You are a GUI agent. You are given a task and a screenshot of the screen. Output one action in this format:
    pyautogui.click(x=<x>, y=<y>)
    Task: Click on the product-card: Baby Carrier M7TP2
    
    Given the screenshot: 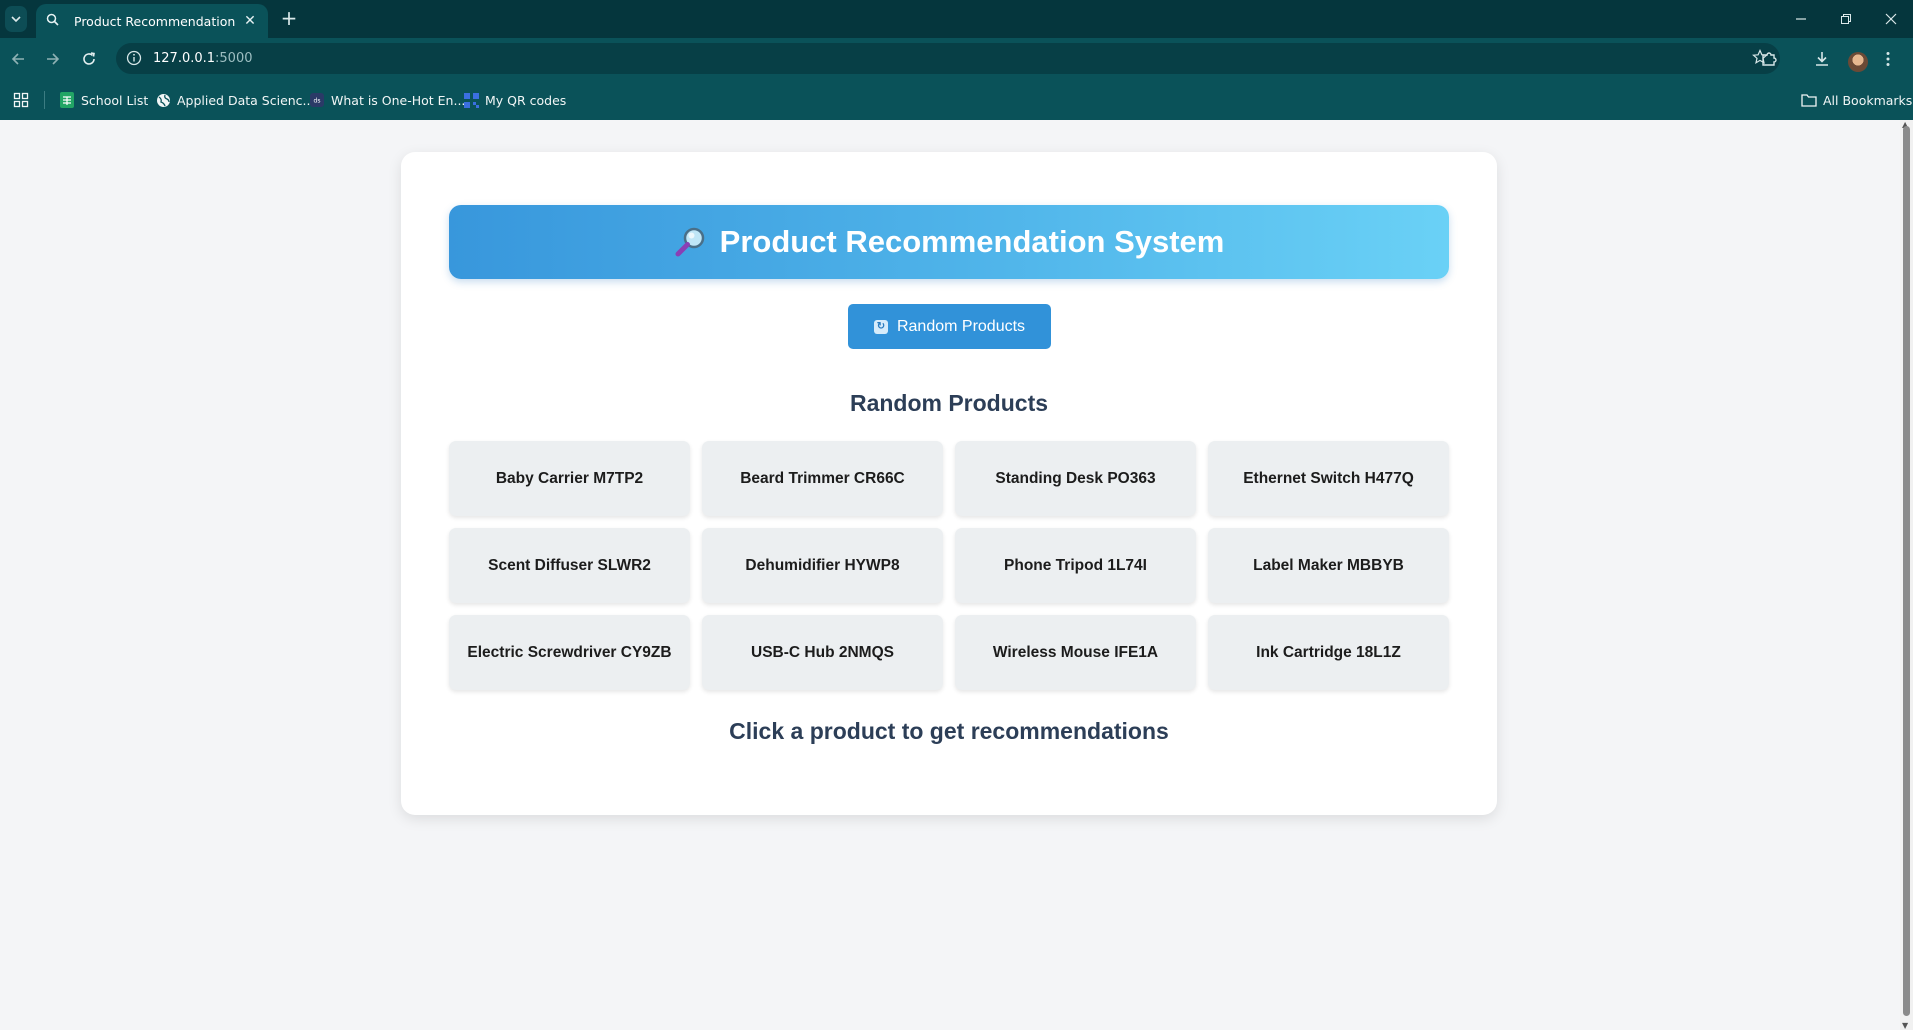 What is the action you would take?
    pyautogui.click(x=569, y=478)
    